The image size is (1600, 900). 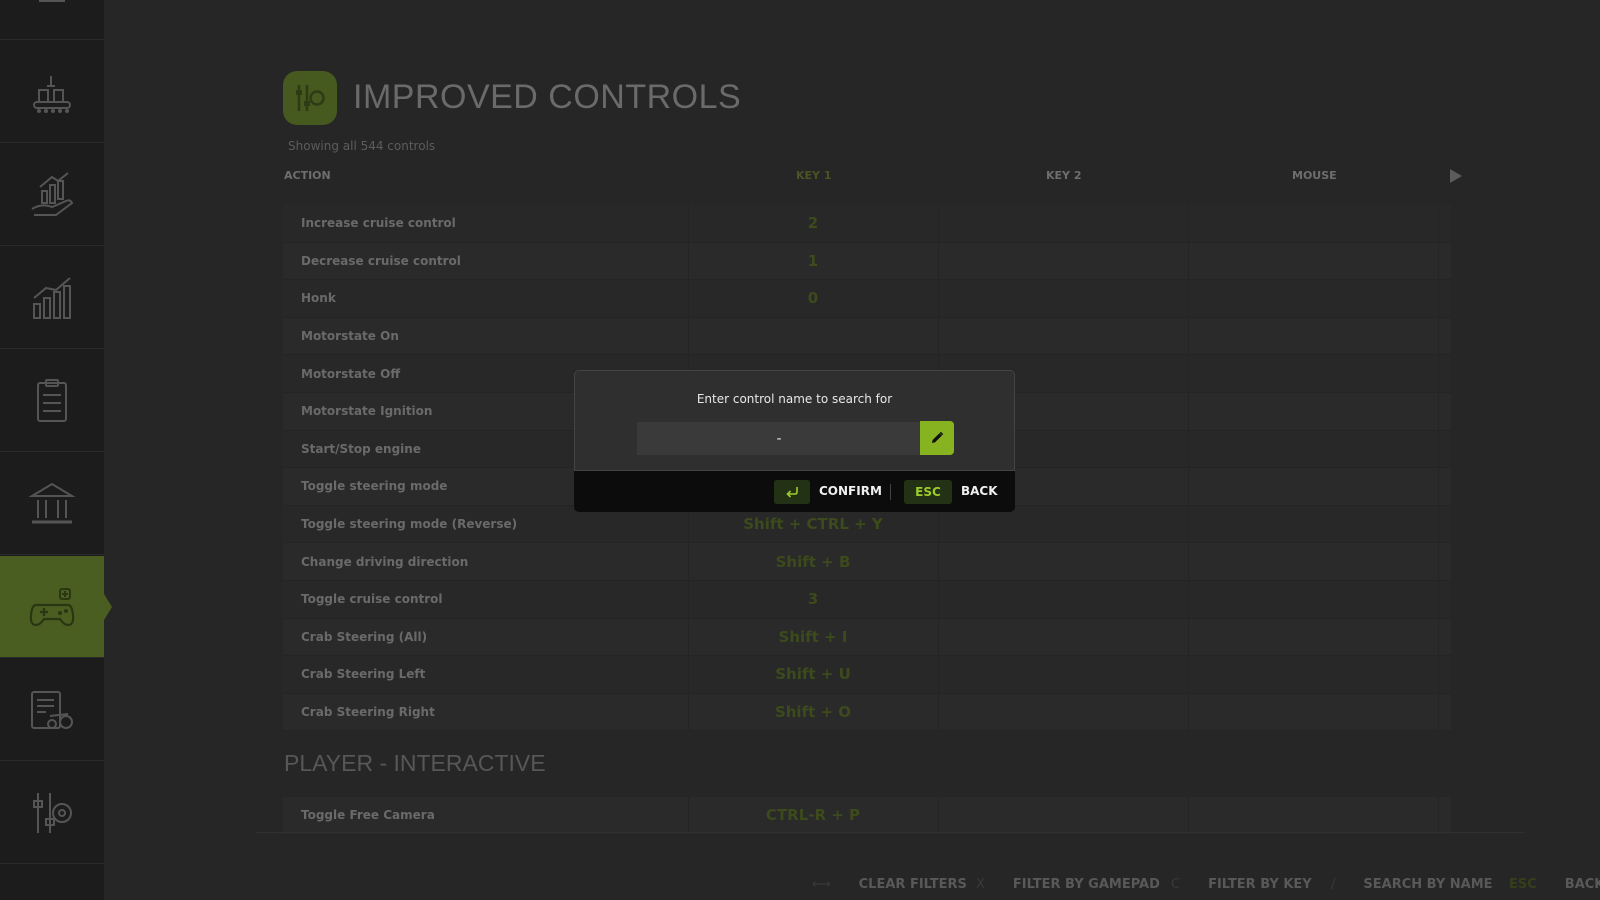 I want to click on controls-count: Showing all 544 controls, so click(x=362, y=146).